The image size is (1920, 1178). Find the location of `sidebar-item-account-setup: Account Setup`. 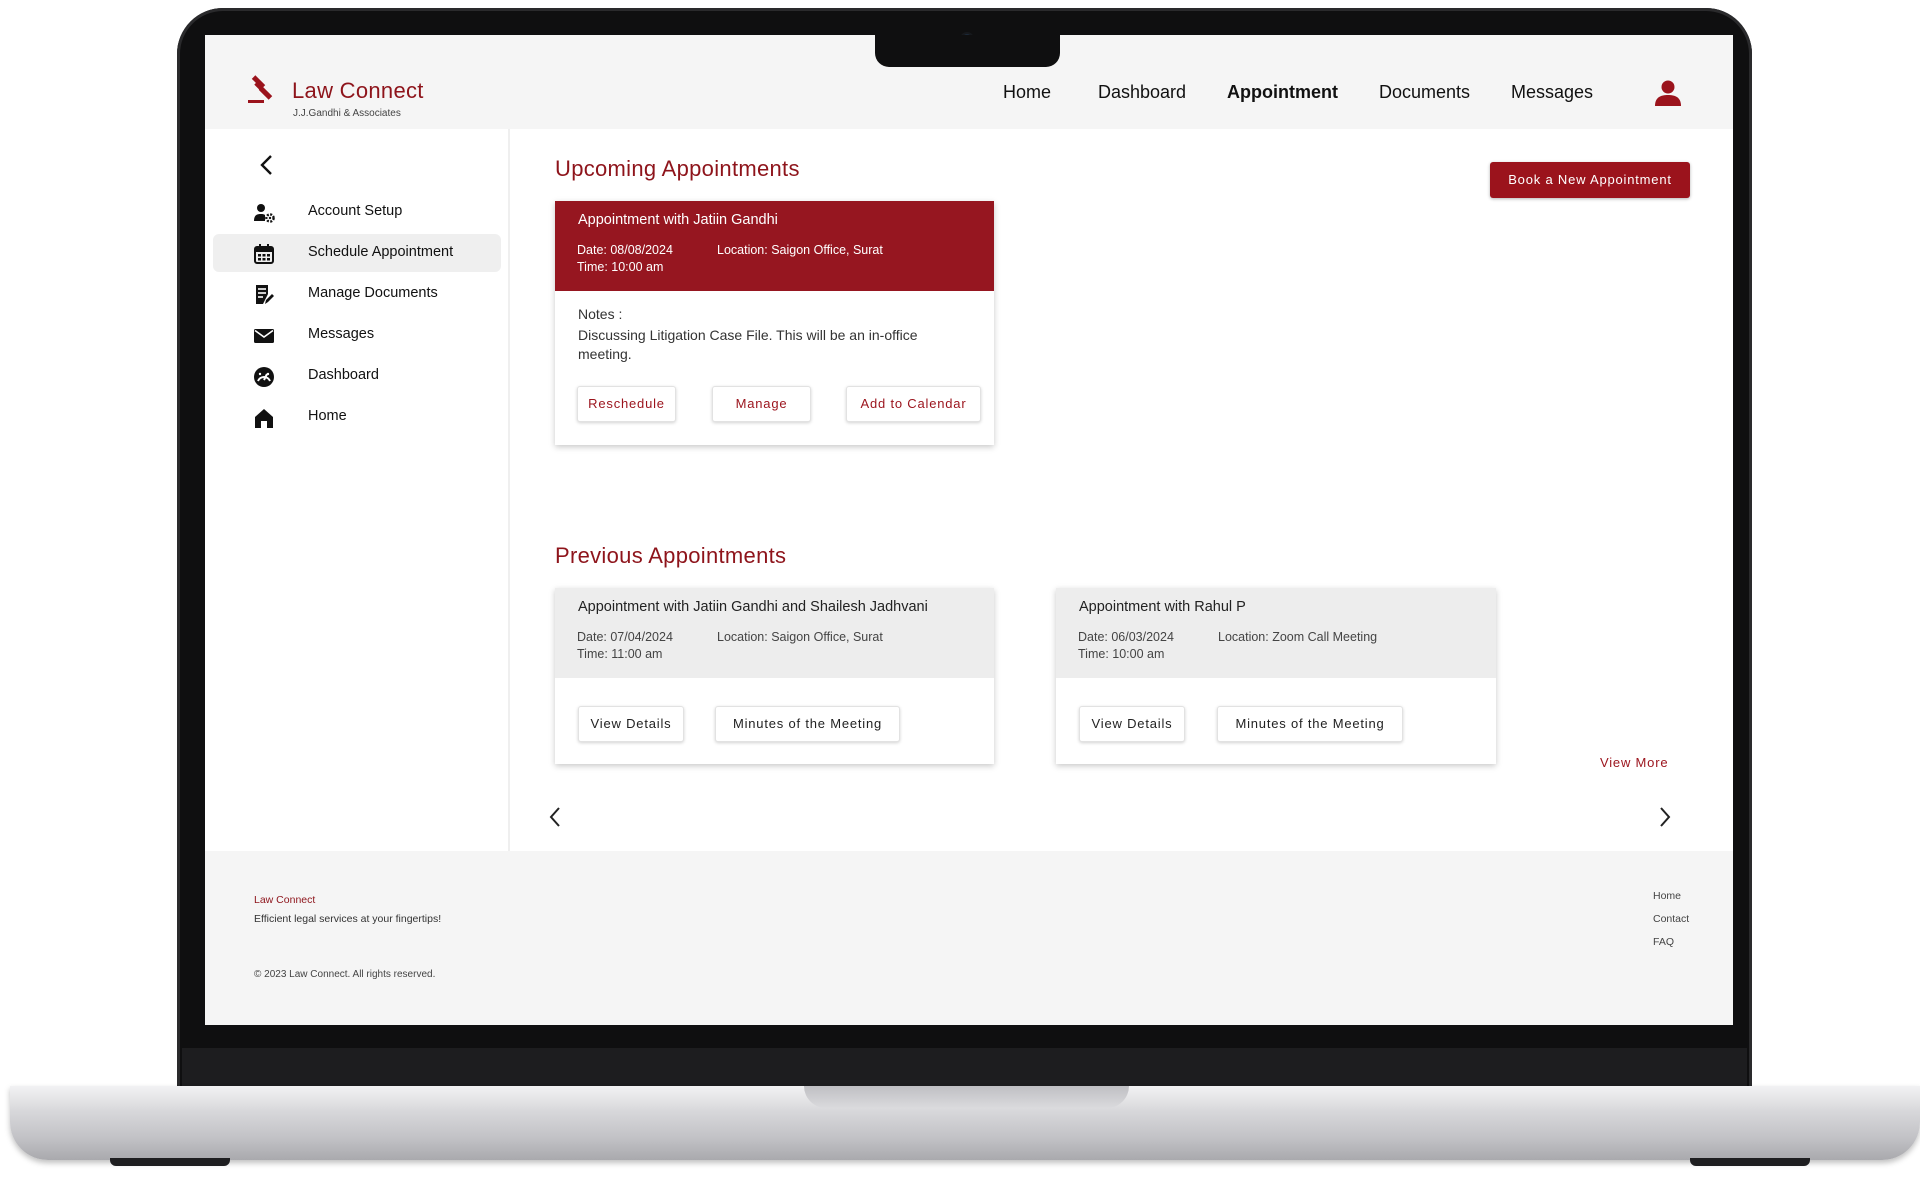

sidebar-item-account-setup: Account Setup is located at coordinates (357, 212).